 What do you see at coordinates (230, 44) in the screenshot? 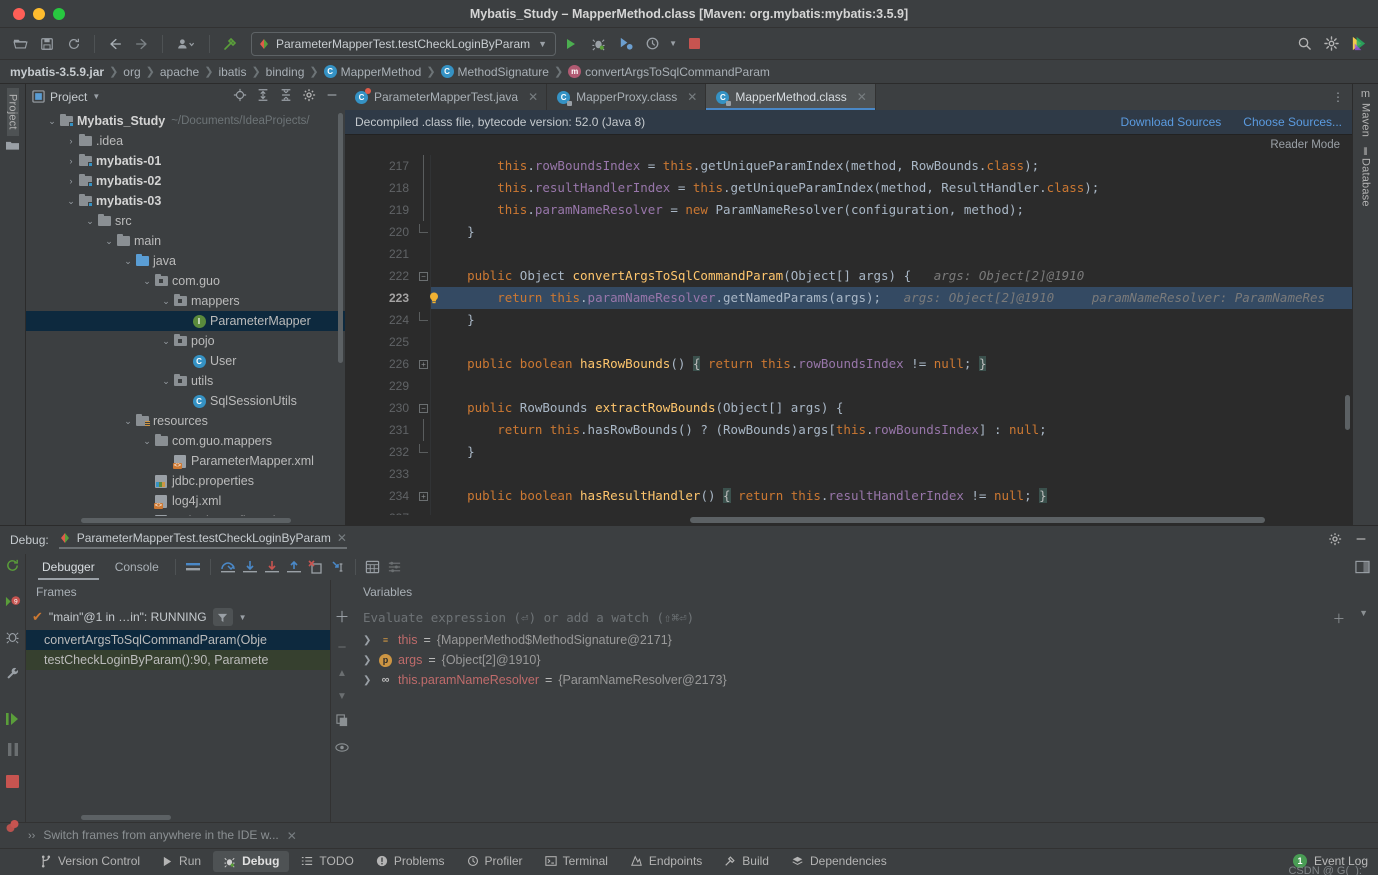
I see `hammer-icon` at bounding box center [230, 44].